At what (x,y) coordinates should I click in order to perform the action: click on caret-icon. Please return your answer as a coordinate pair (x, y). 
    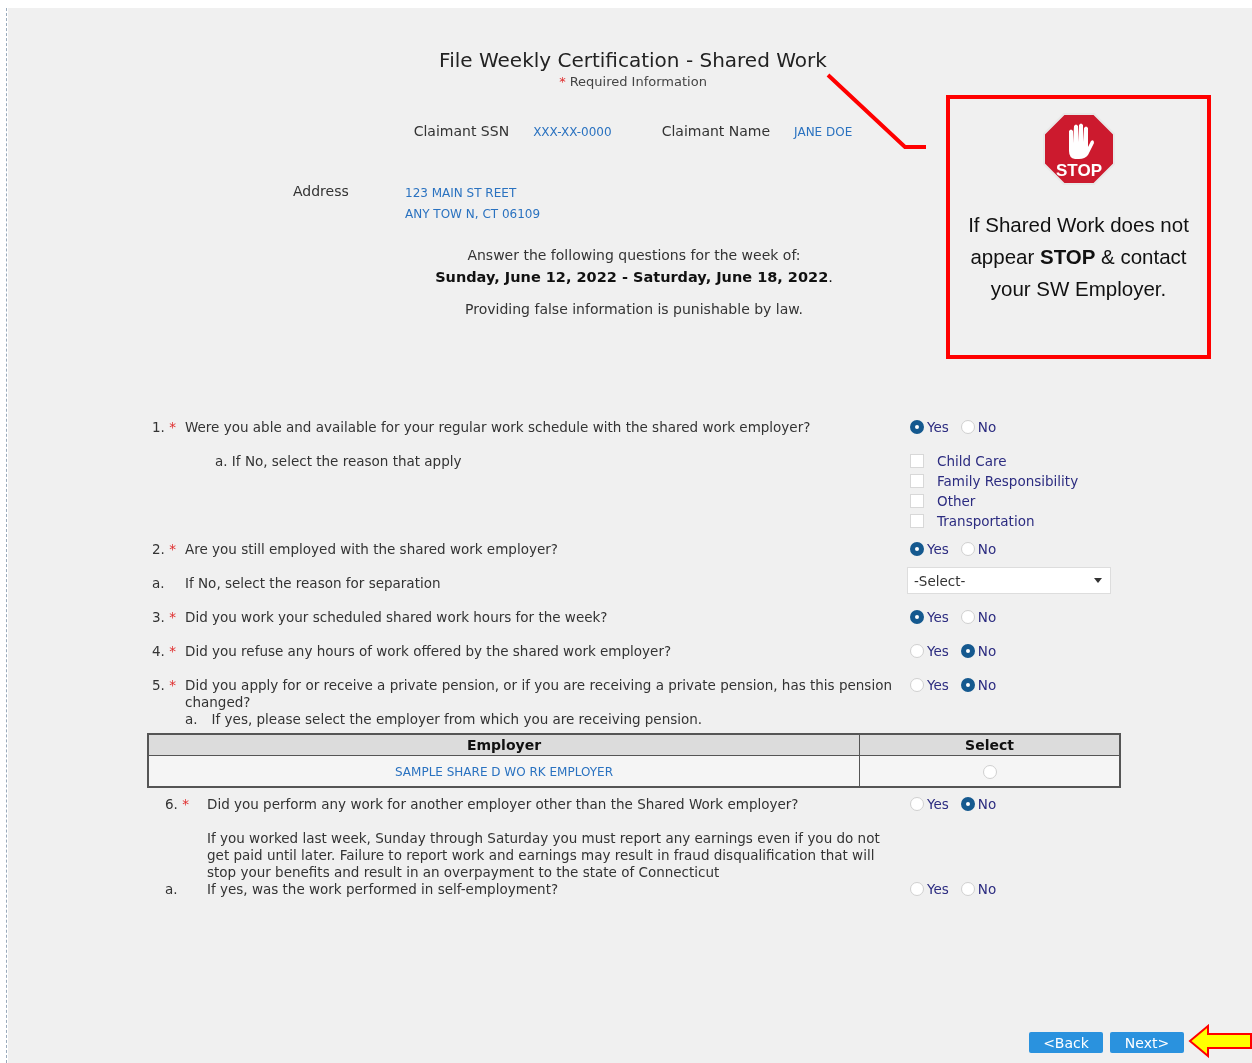
    Looking at the image, I should click on (1098, 580).